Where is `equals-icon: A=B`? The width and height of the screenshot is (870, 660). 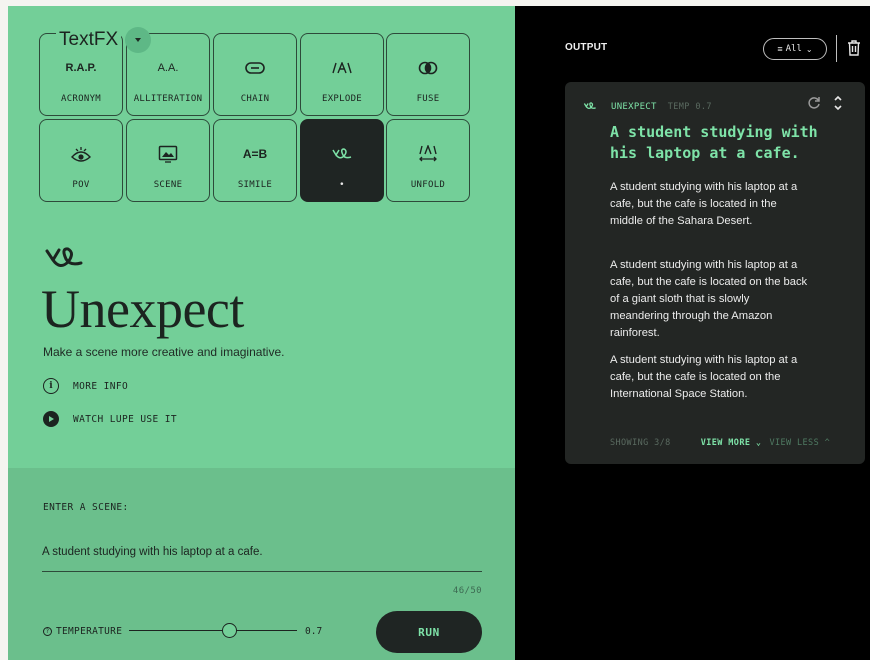 equals-icon: A=B is located at coordinates (255, 154).